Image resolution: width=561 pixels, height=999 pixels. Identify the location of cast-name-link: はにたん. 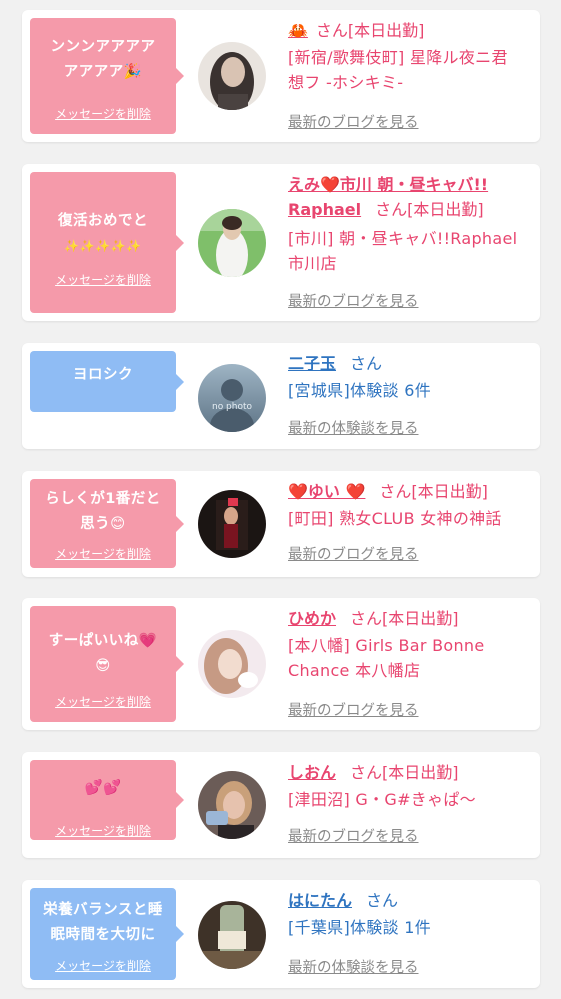
(320, 900).